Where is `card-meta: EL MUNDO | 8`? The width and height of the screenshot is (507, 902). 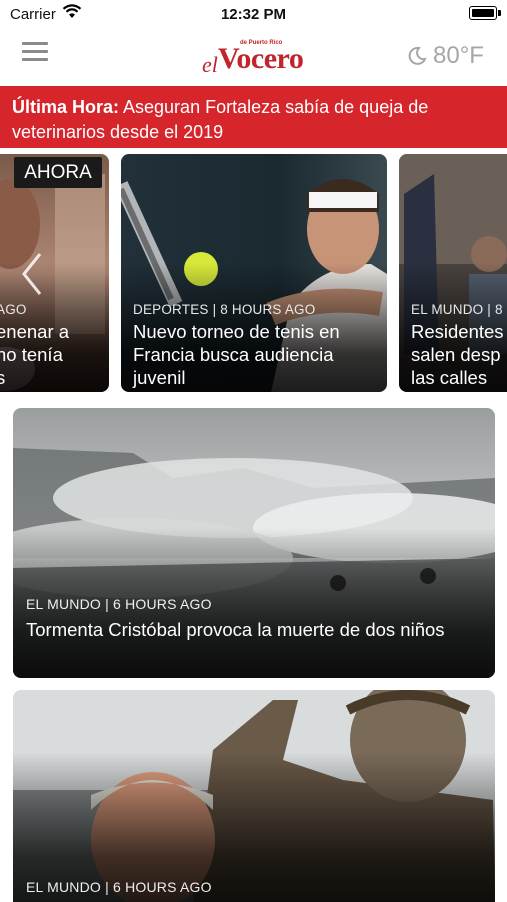
card-meta: EL MUNDO | 8 is located at coordinates (457, 309).